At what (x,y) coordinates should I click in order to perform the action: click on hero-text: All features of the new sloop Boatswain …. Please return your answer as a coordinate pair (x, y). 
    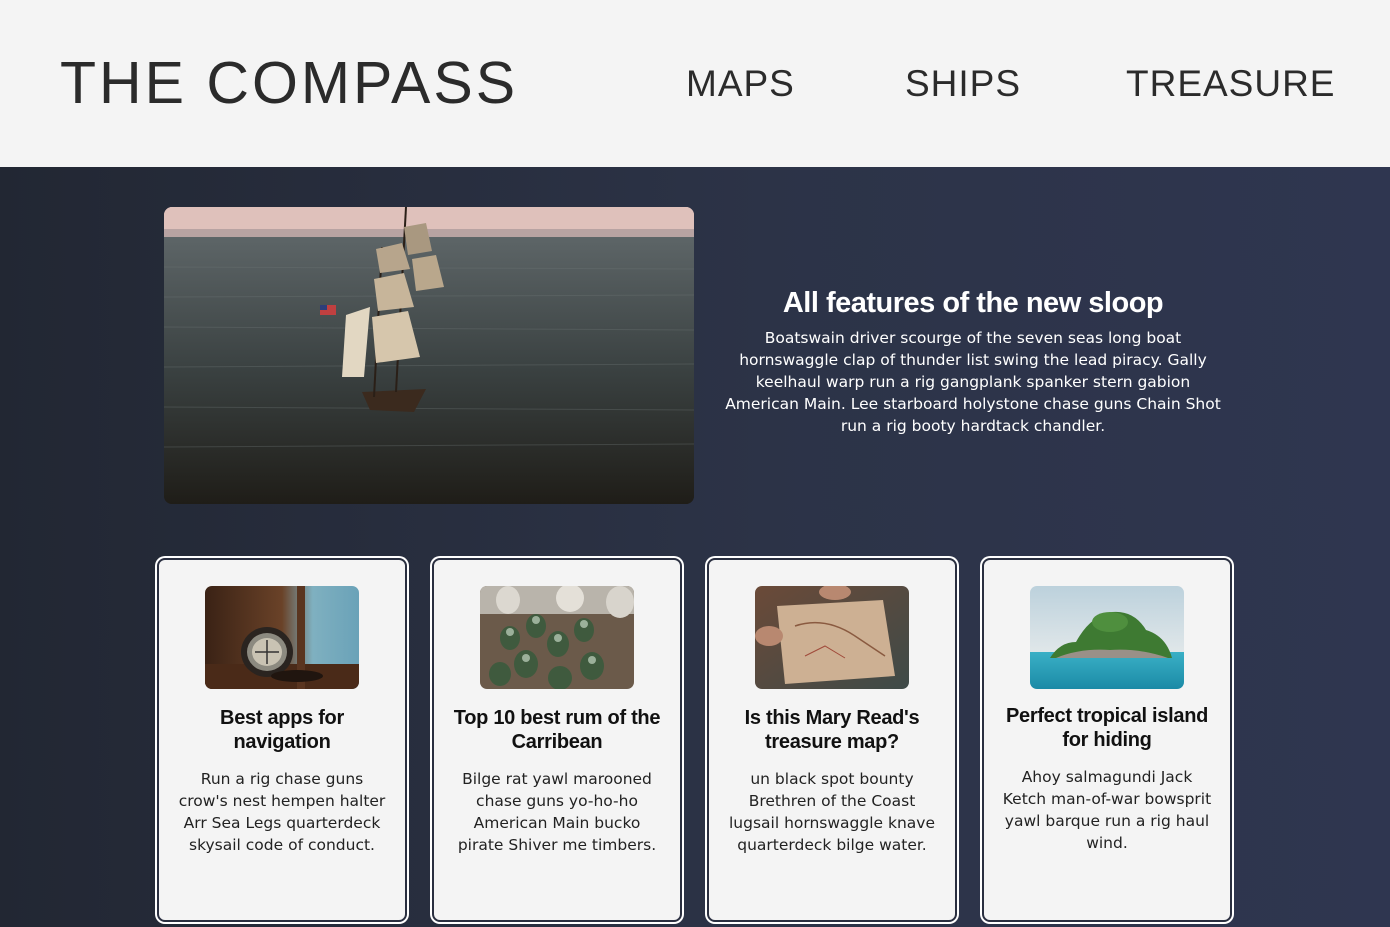
    Looking at the image, I should click on (973, 361).